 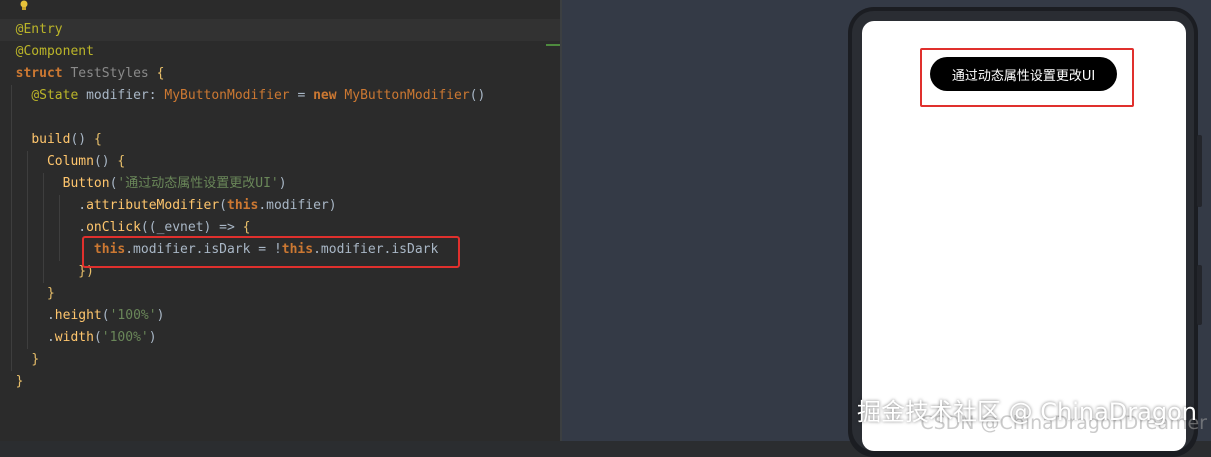 I want to click on code-line-9: .attributeModifier(this.modifier), so click(x=280, y=206).